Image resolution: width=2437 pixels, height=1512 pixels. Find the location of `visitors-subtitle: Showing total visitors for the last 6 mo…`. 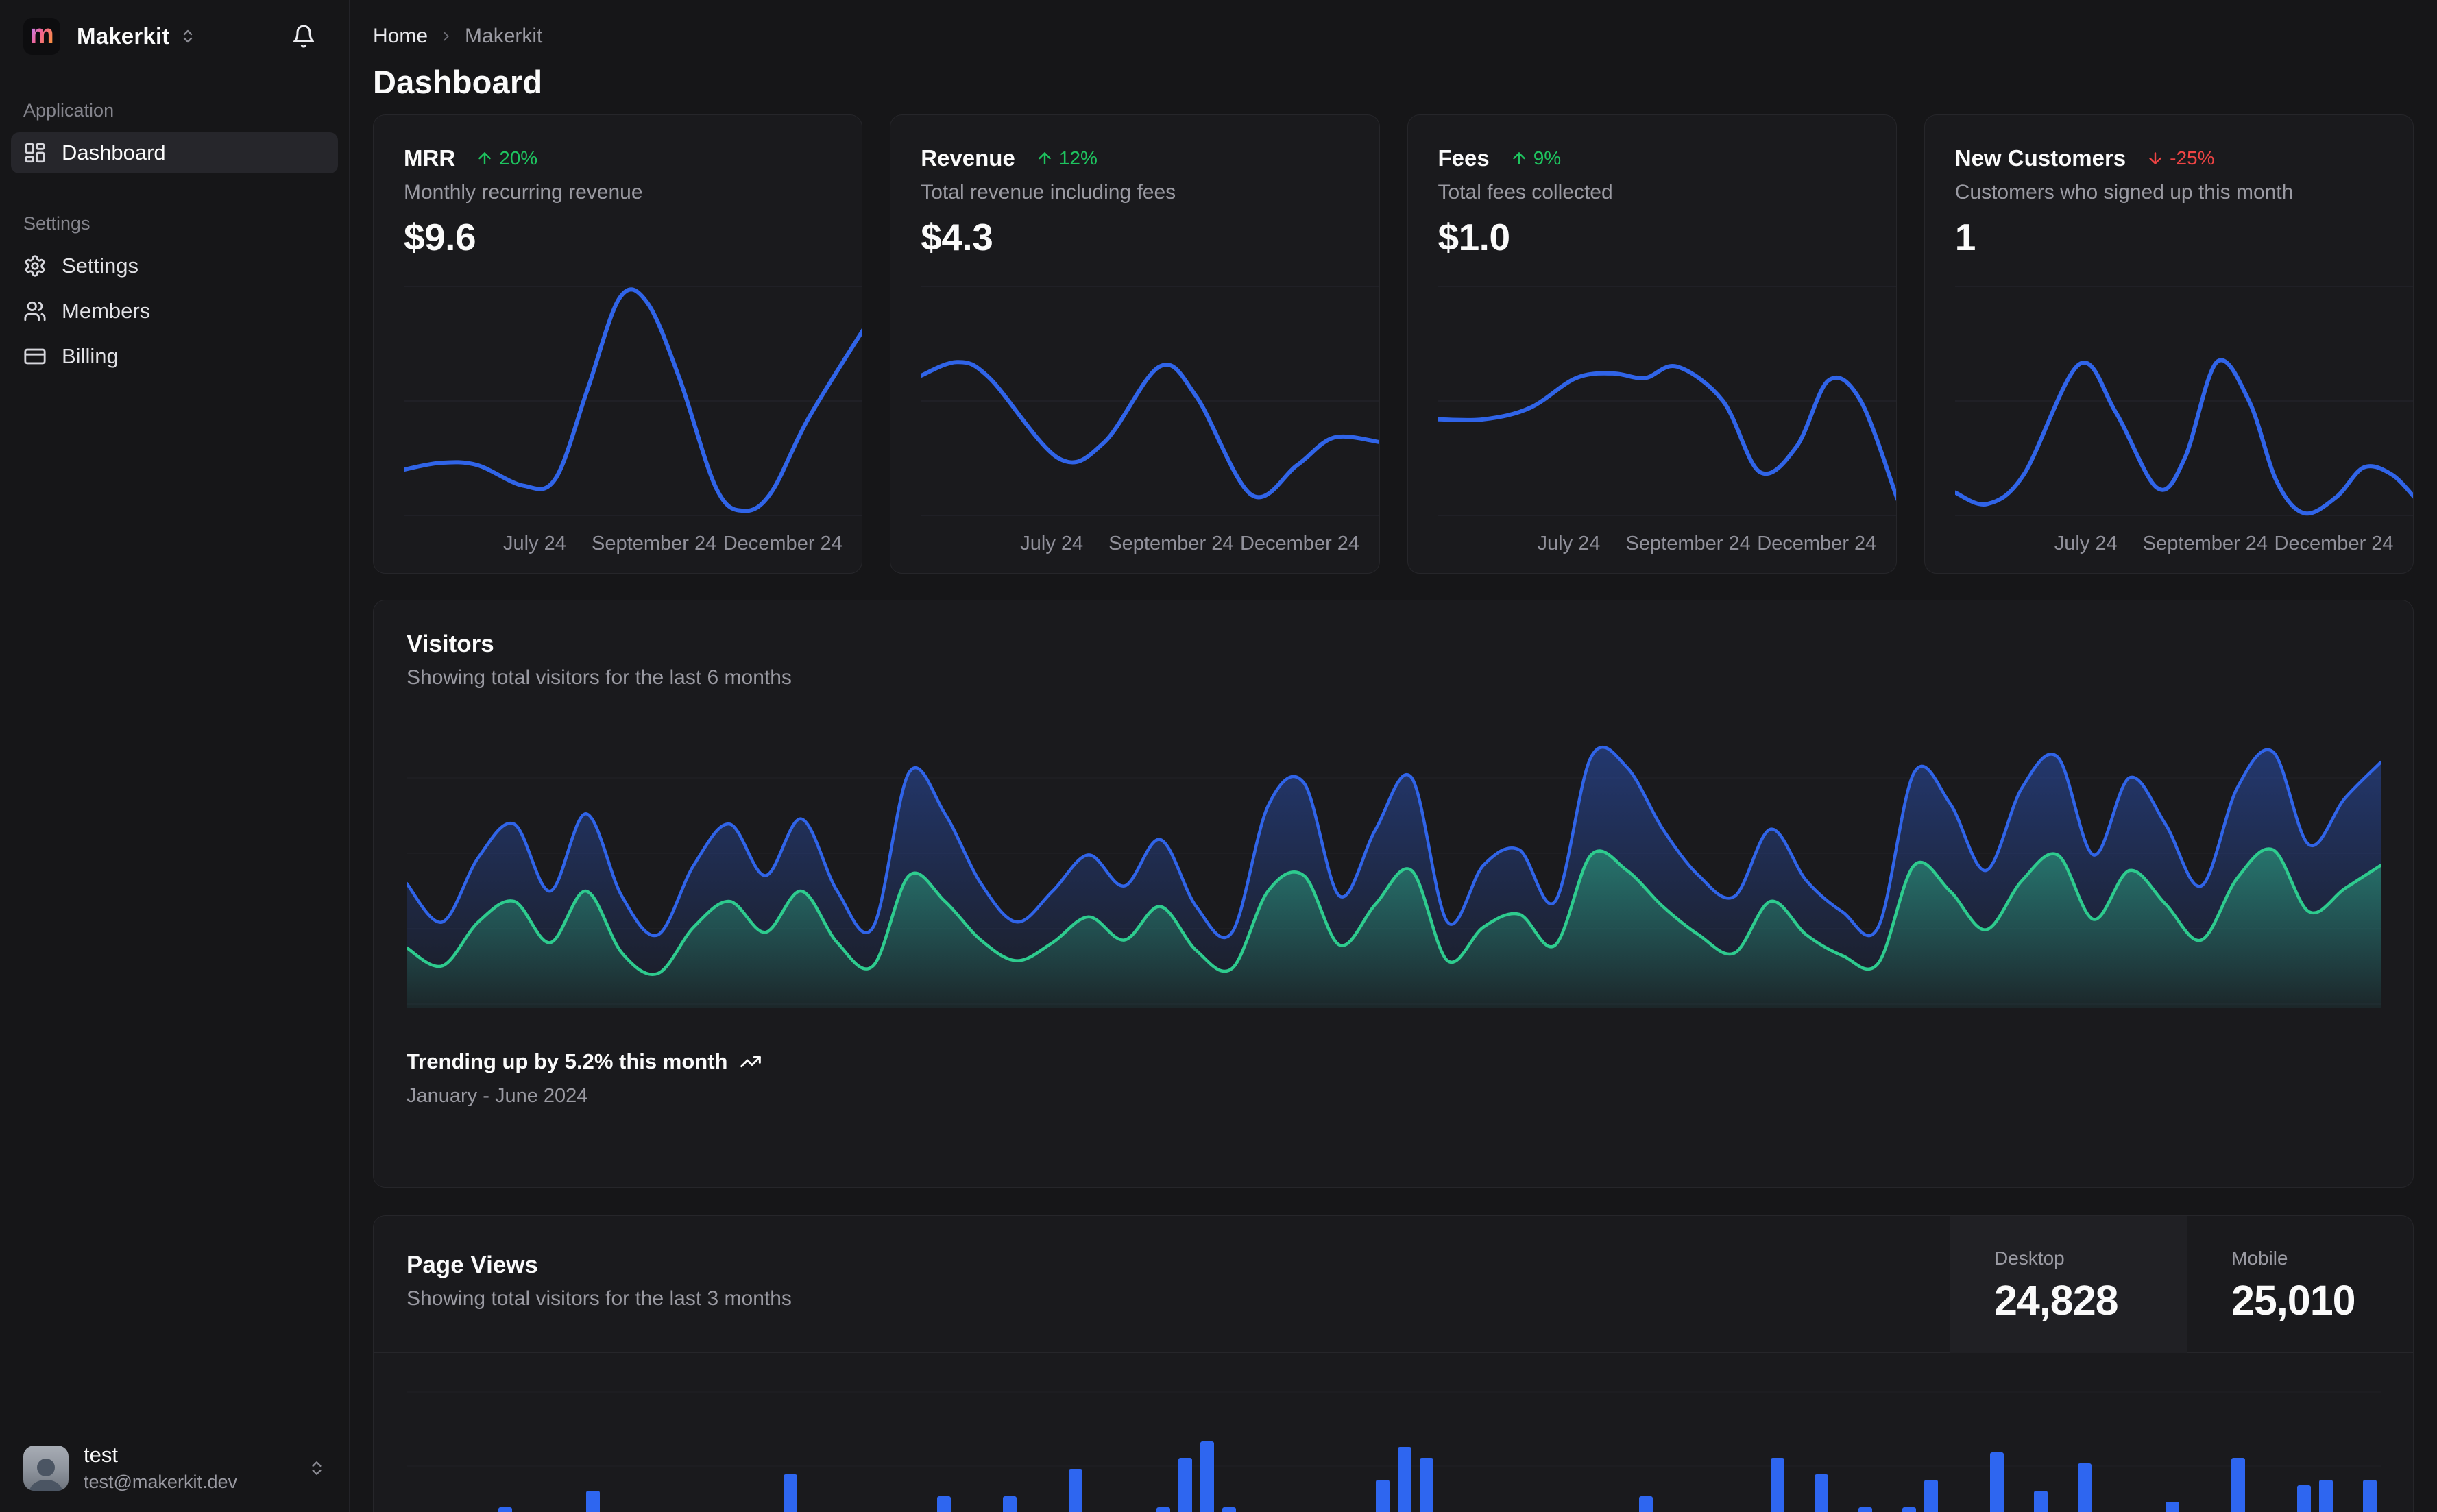

visitors-subtitle: Showing total visitors for the last 6 mo… is located at coordinates (599, 677).